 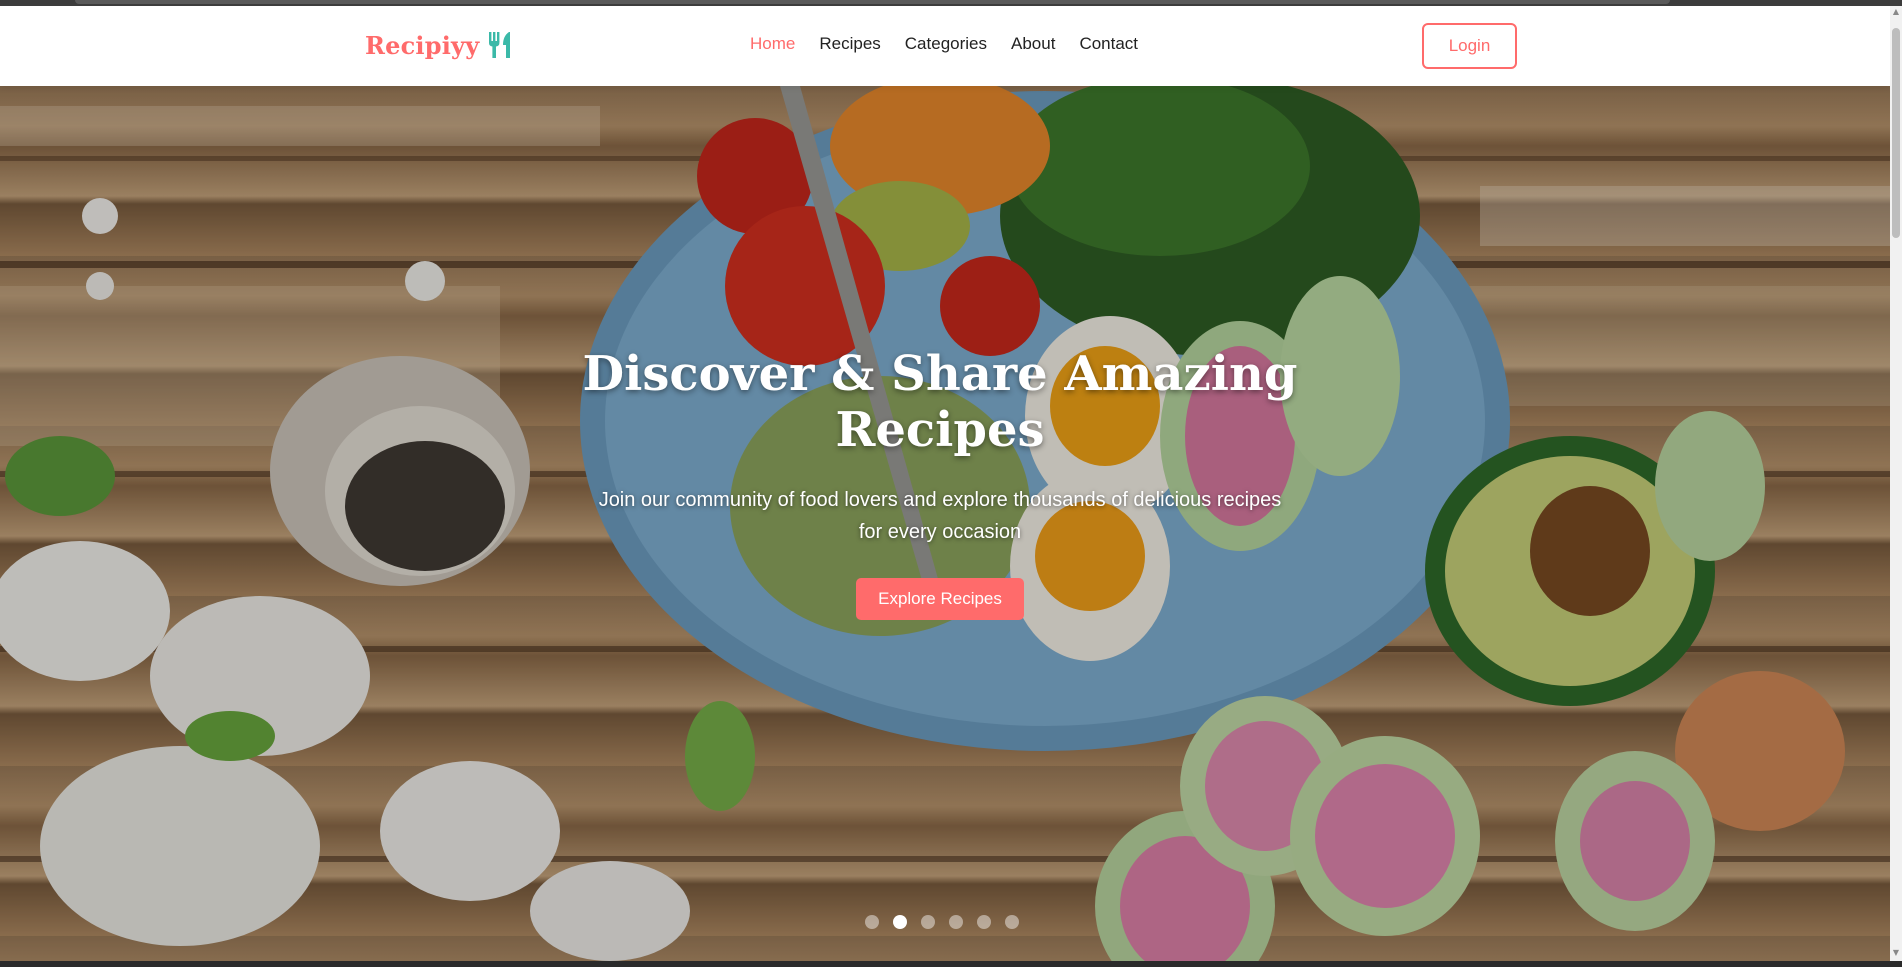 What do you see at coordinates (1896, 483) in the screenshot?
I see `page-scrollbar: ▲ ▼` at bounding box center [1896, 483].